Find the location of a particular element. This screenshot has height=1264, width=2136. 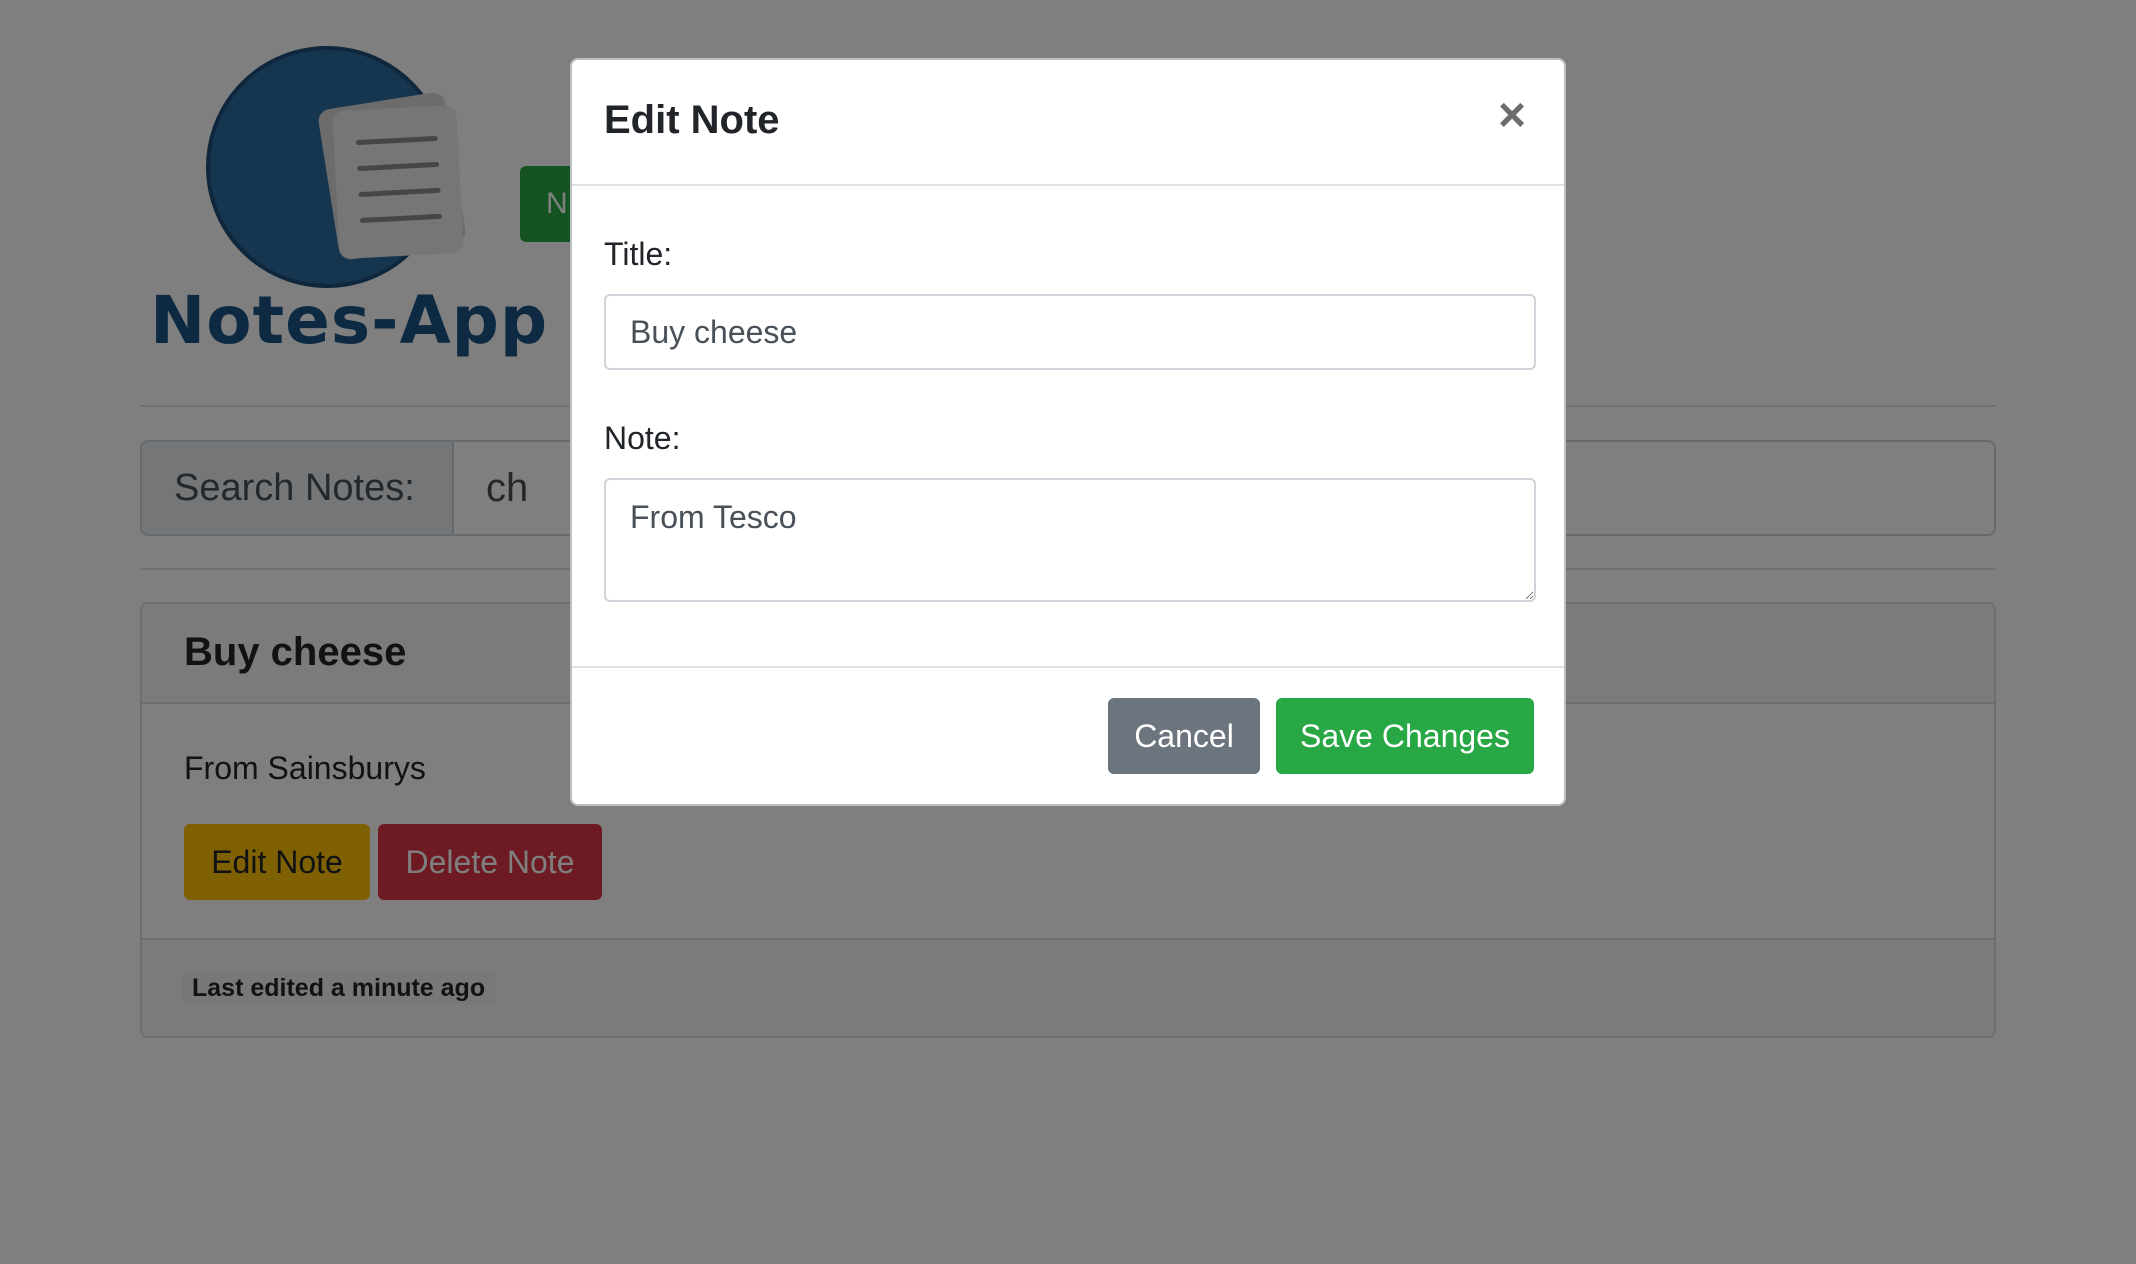

save-changes-button: Save Changes is located at coordinates (1405, 736).